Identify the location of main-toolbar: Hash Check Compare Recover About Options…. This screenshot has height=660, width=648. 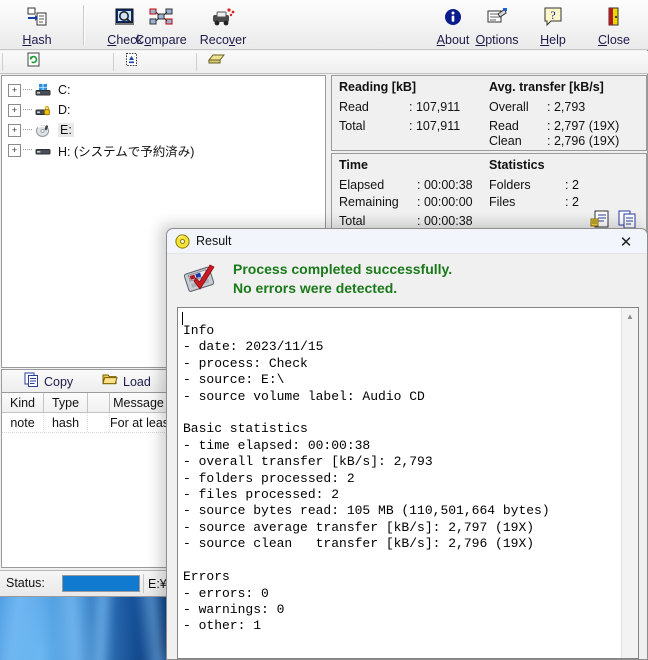
(324, 25).